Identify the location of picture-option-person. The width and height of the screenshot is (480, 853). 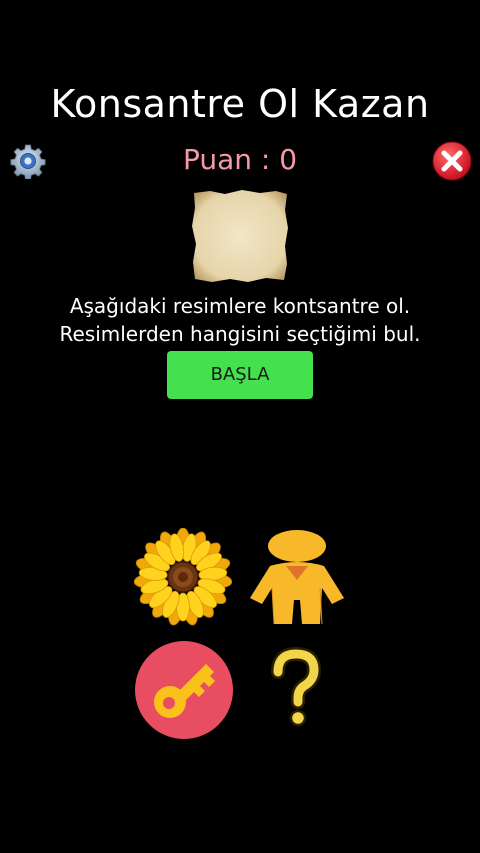
(297, 577).